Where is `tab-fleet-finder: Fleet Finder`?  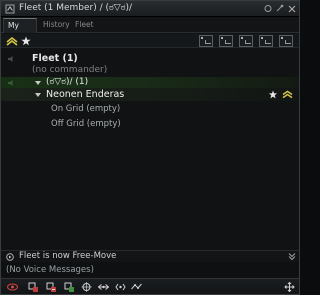 tab-fleet-finder: Fleet Finder is located at coordinates (94, 30).